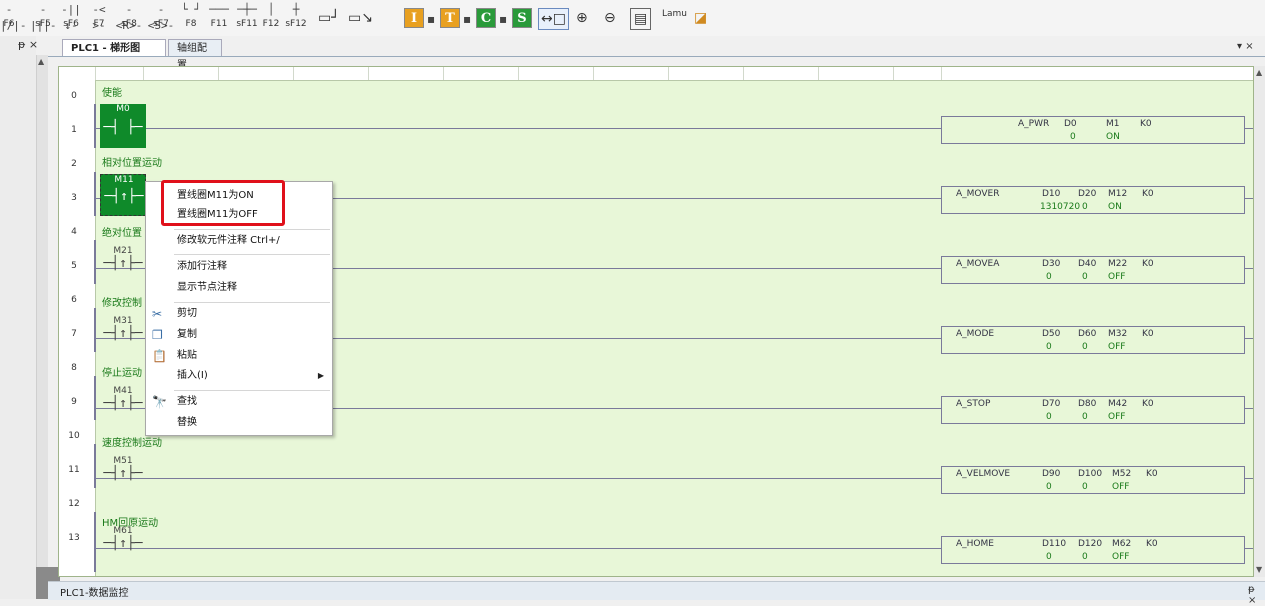  Describe the element at coordinates (71, 17) in the screenshot. I see `toolbar-button-parallel-nc: -||↓- sF6` at that location.